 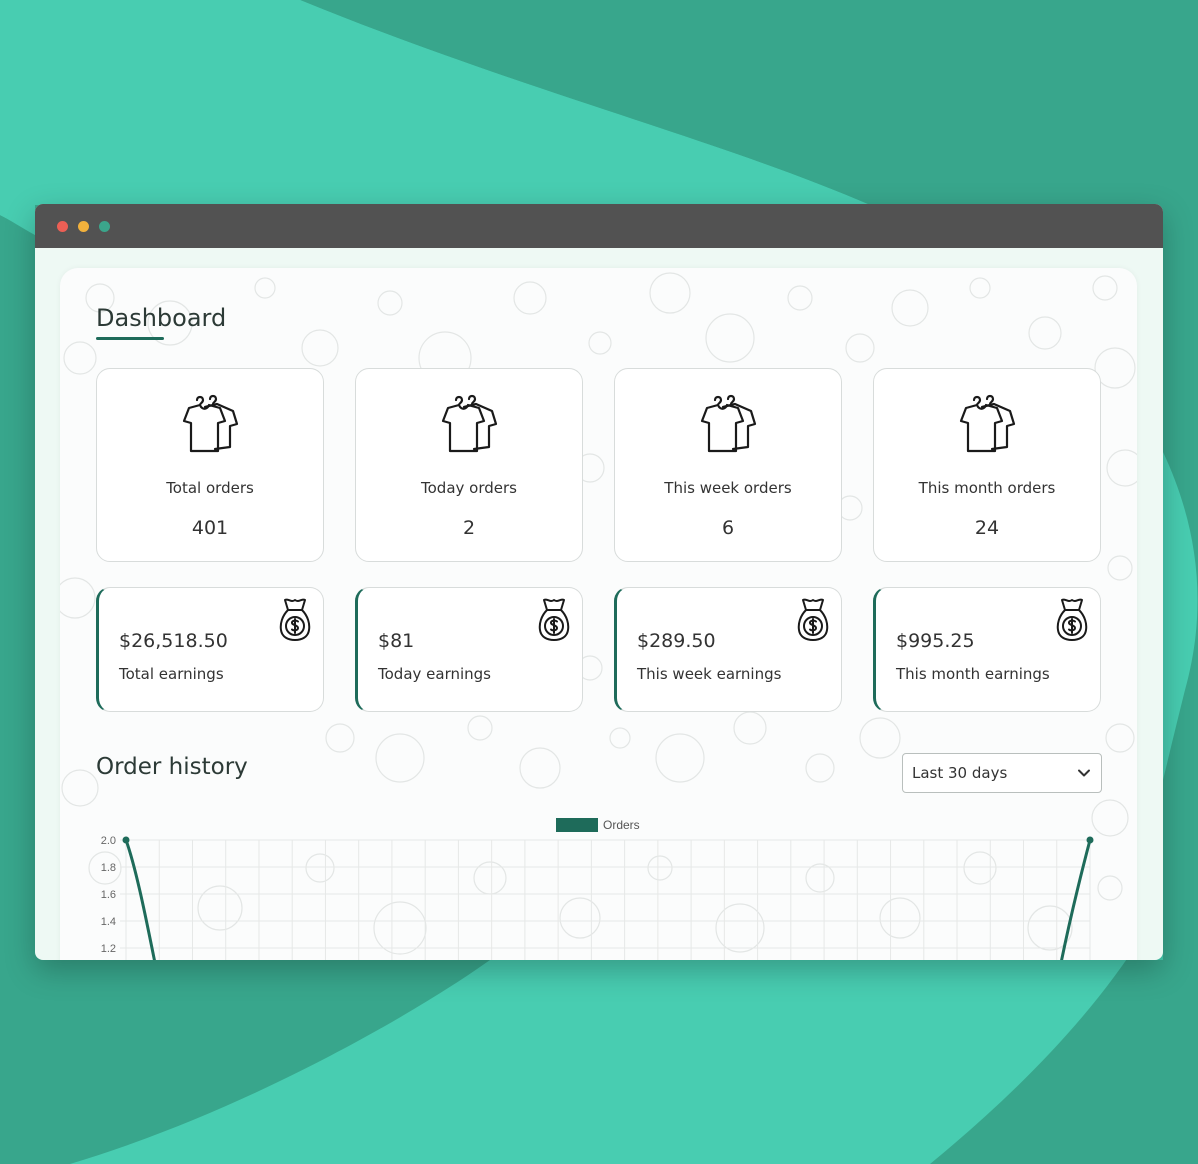 I want to click on card-value: 24, so click(x=987, y=528).